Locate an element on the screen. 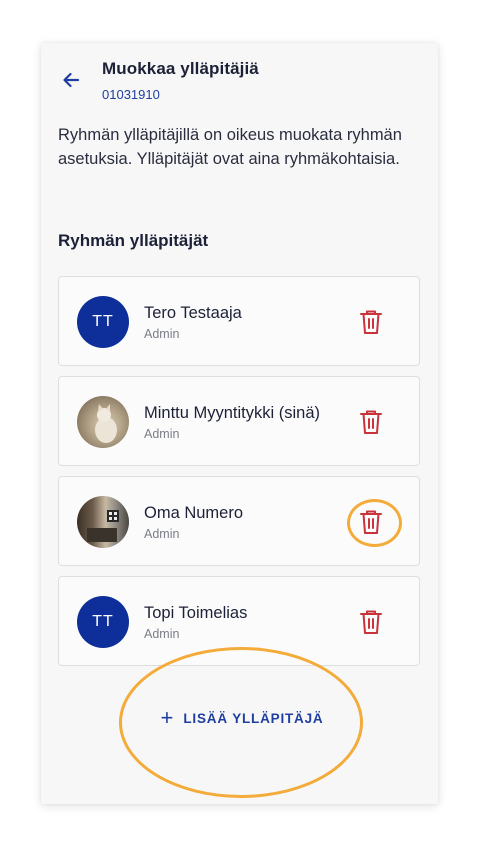 This screenshot has width=477, height=848. back-button is located at coordinates (71, 80).